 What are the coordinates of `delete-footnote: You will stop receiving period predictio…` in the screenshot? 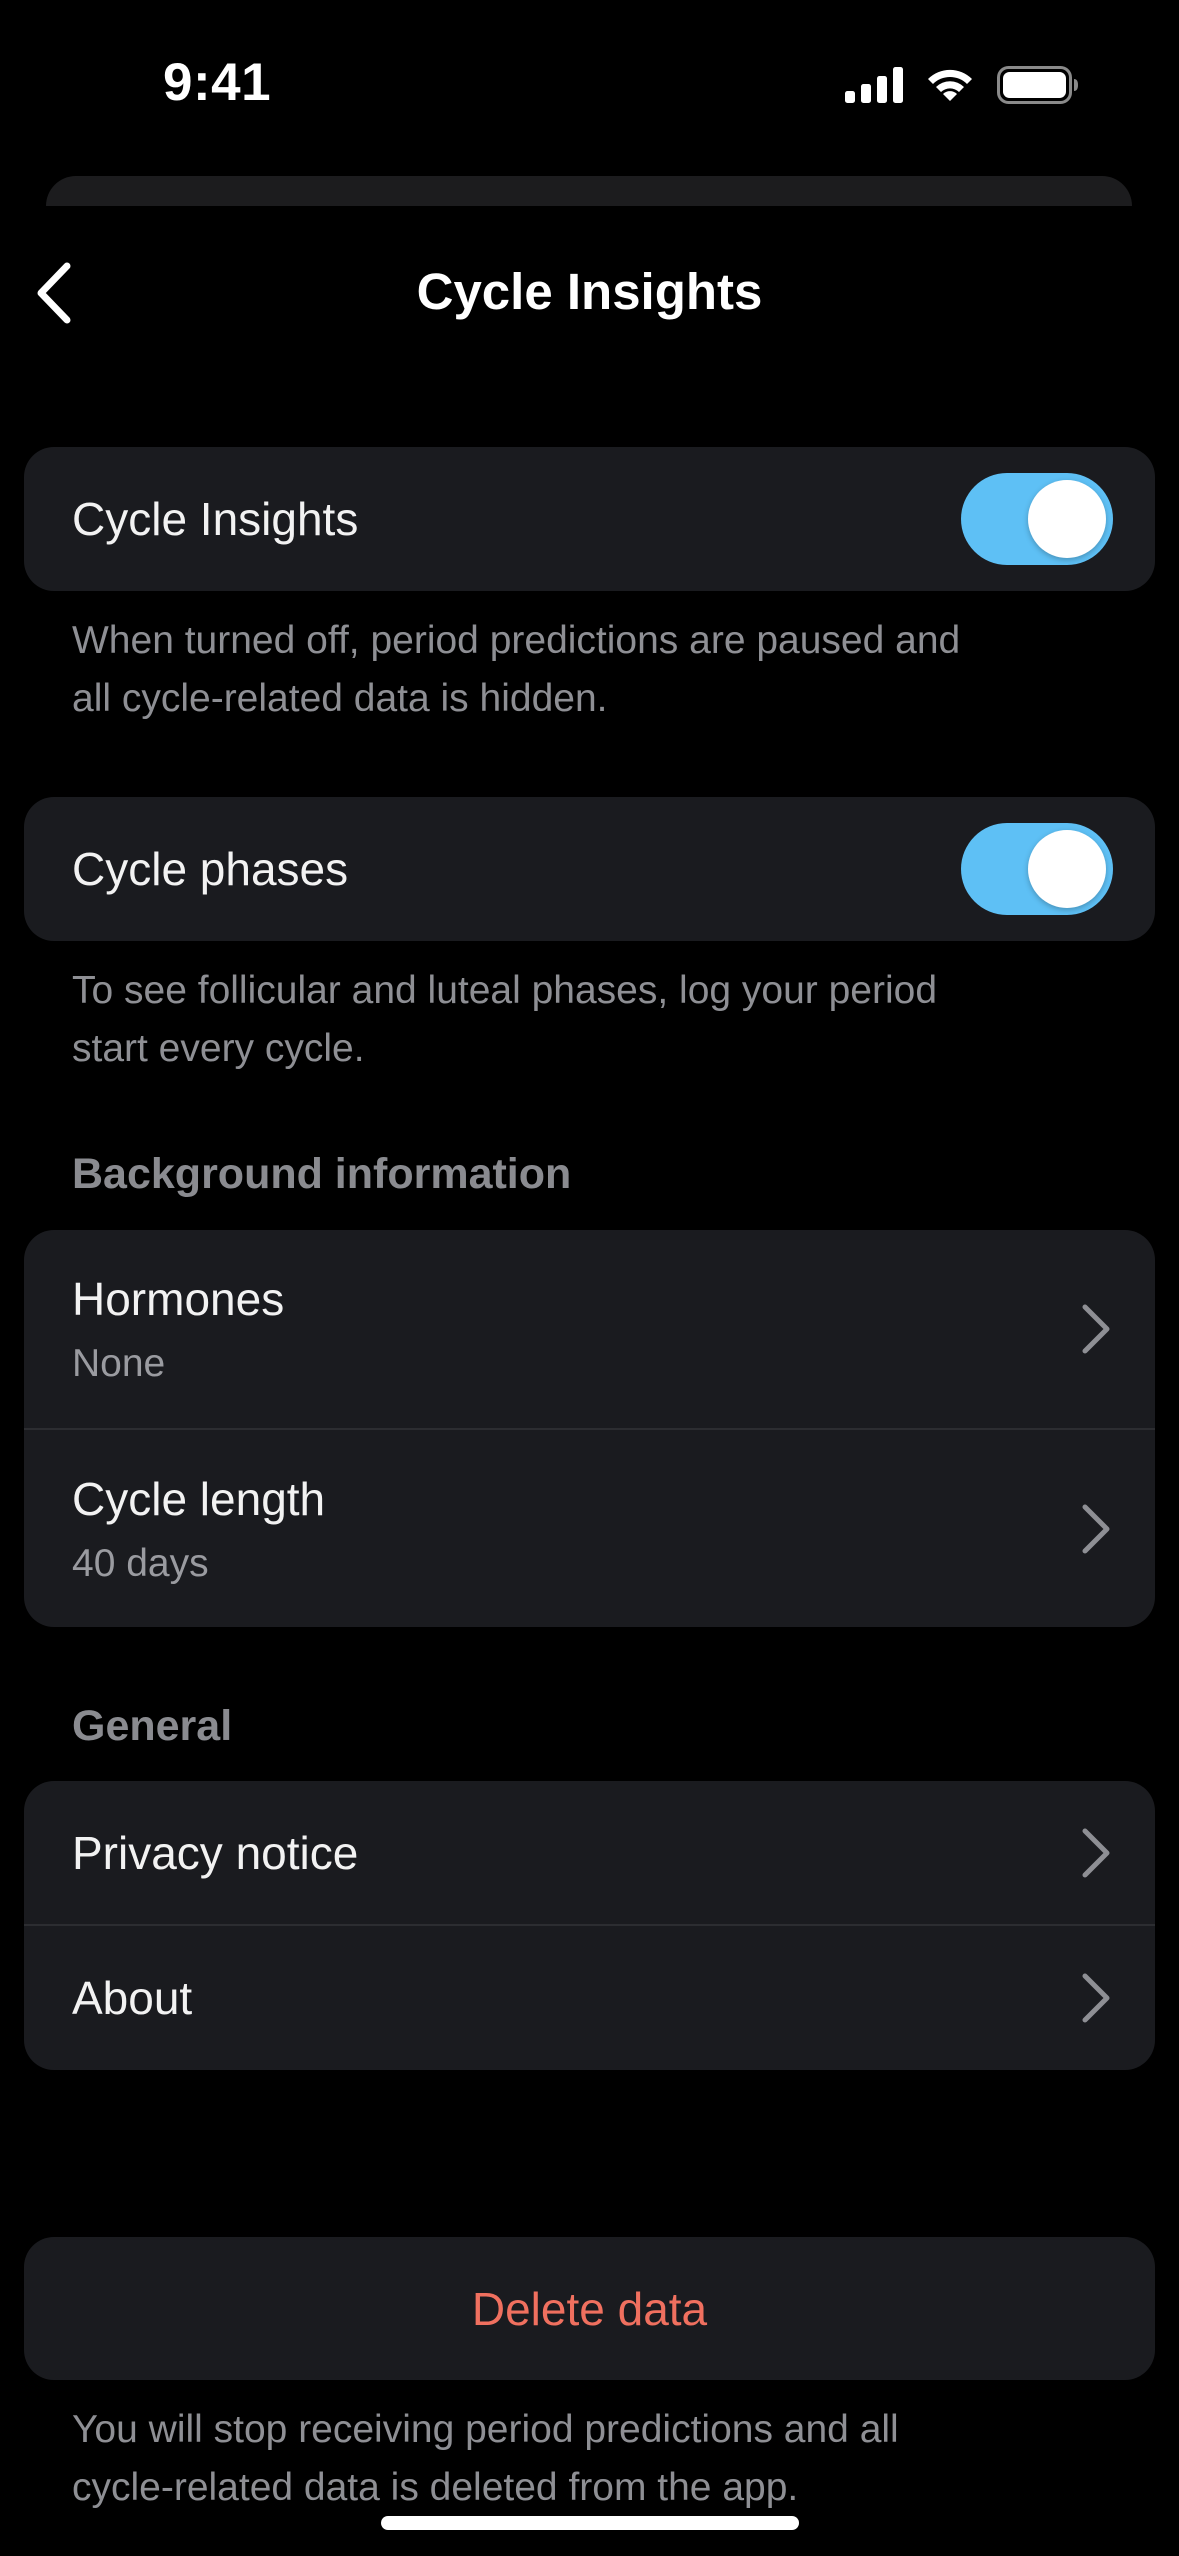 It's located at (592, 2459).